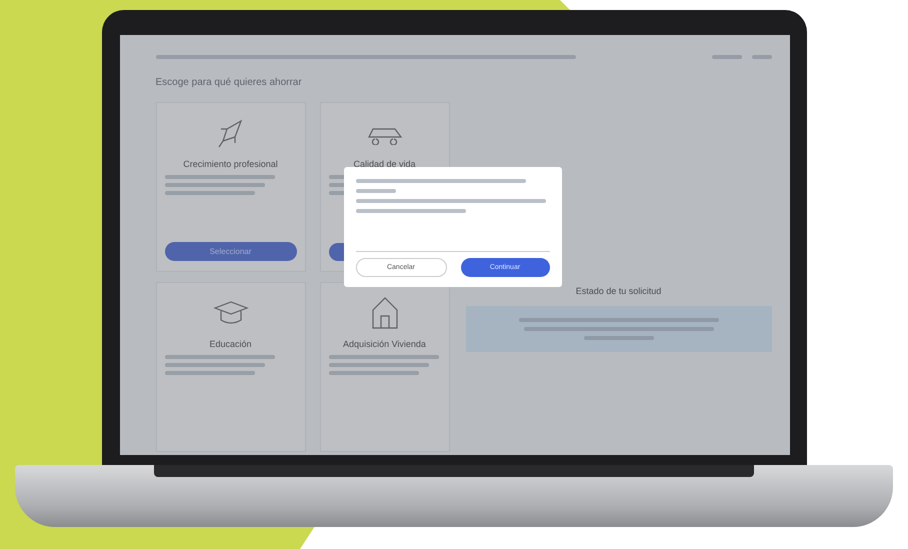 Image resolution: width=908 pixels, height=549 pixels. I want to click on page-title: Escoge para qué quieres ahorrar, so click(229, 82).